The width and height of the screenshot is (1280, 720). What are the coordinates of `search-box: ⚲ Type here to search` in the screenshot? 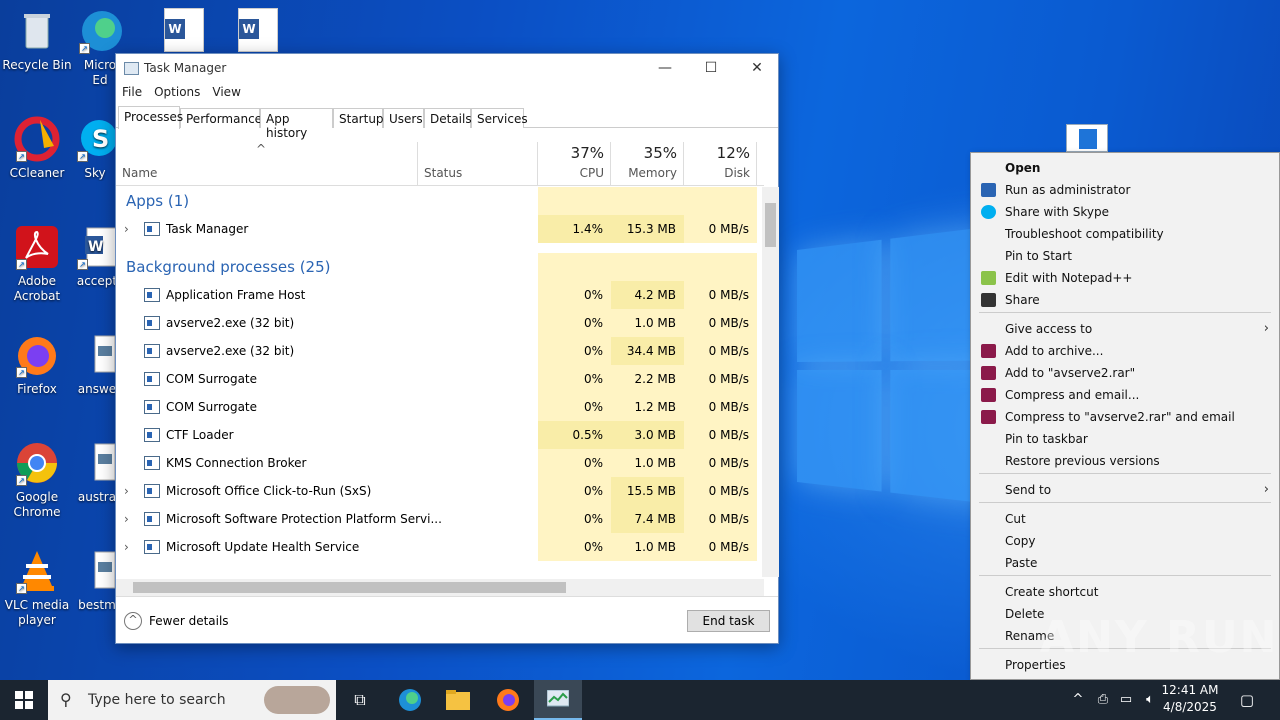 It's located at (192, 700).